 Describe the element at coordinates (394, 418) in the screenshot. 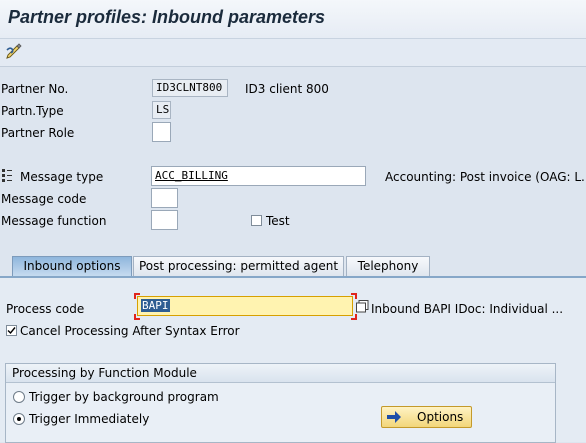

I see `arrow-right-icon` at that location.